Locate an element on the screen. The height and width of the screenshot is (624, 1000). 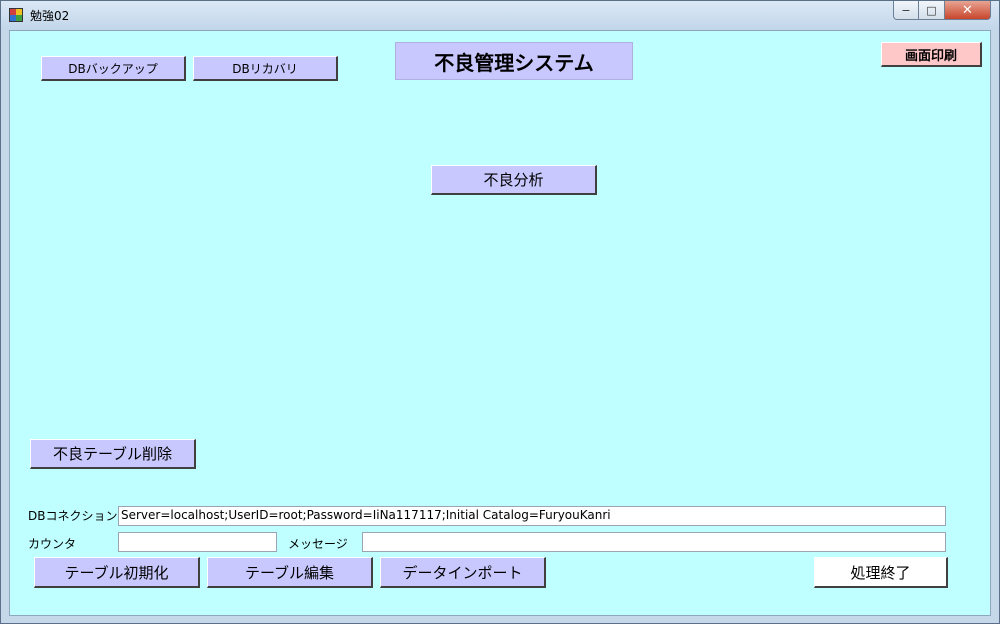
system-title-text: 不良管理システム is located at coordinates (514, 62).